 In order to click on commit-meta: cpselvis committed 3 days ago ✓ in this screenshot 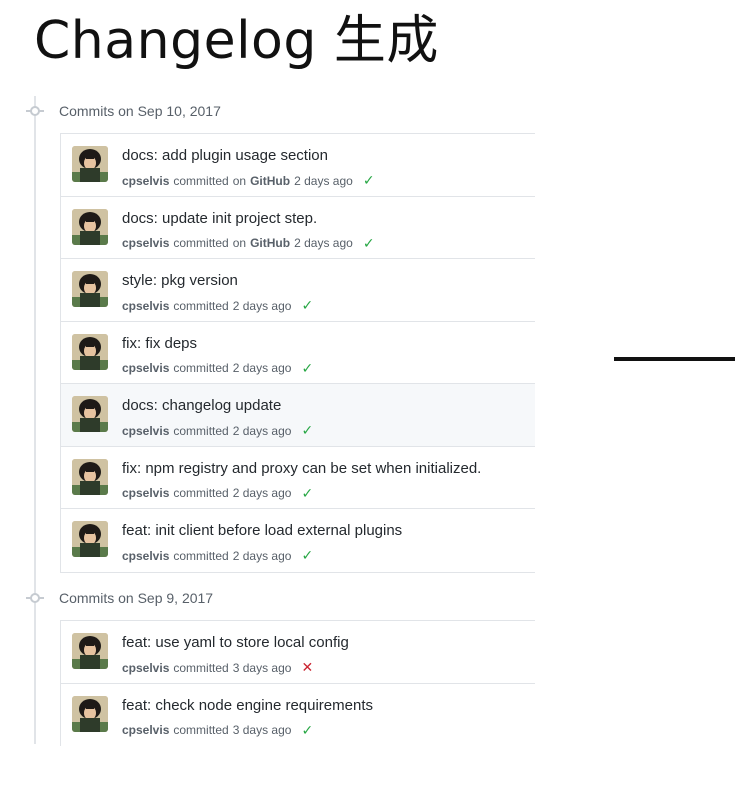, I will do `click(217, 730)`.